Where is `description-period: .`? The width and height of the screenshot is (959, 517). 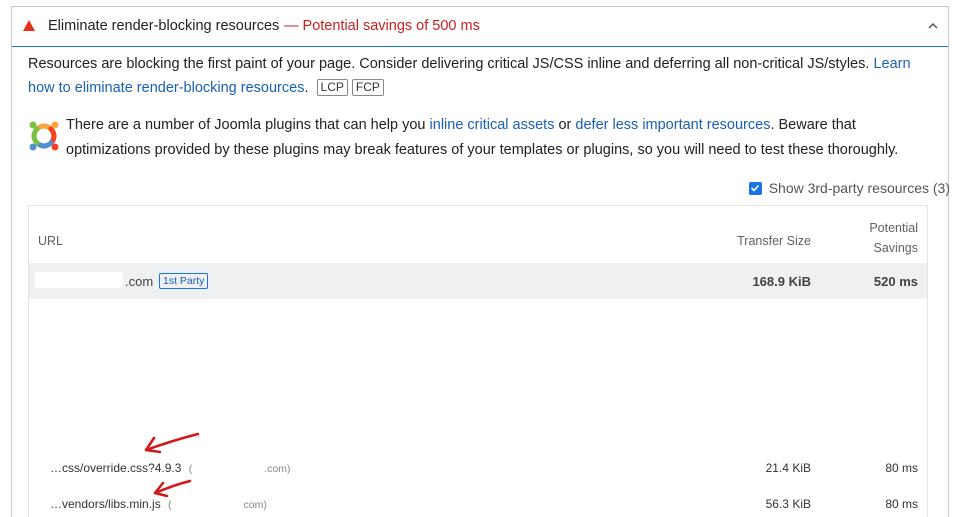
description-period: . is located at coordinates (306, 88).